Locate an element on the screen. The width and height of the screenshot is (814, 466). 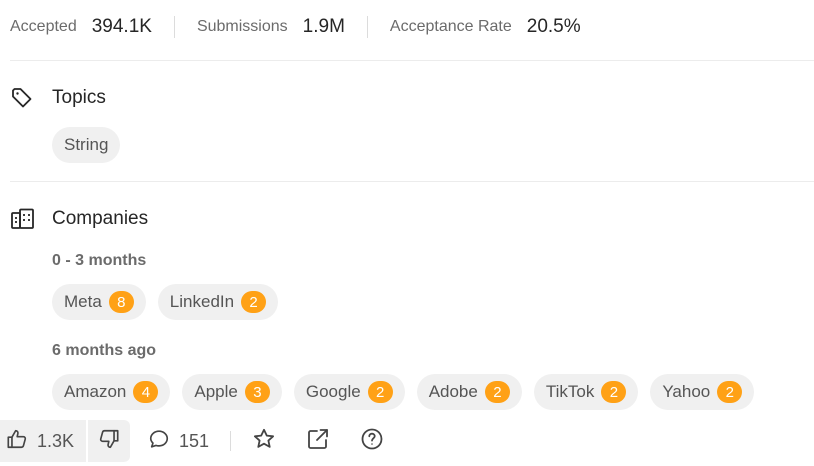
chip-label: Google is located at coordinates (333, 391).